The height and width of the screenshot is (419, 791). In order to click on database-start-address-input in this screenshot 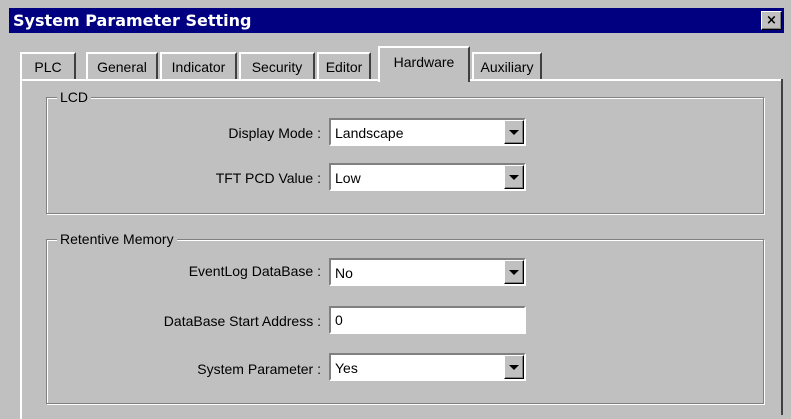, I will do `click(427, 320)`.